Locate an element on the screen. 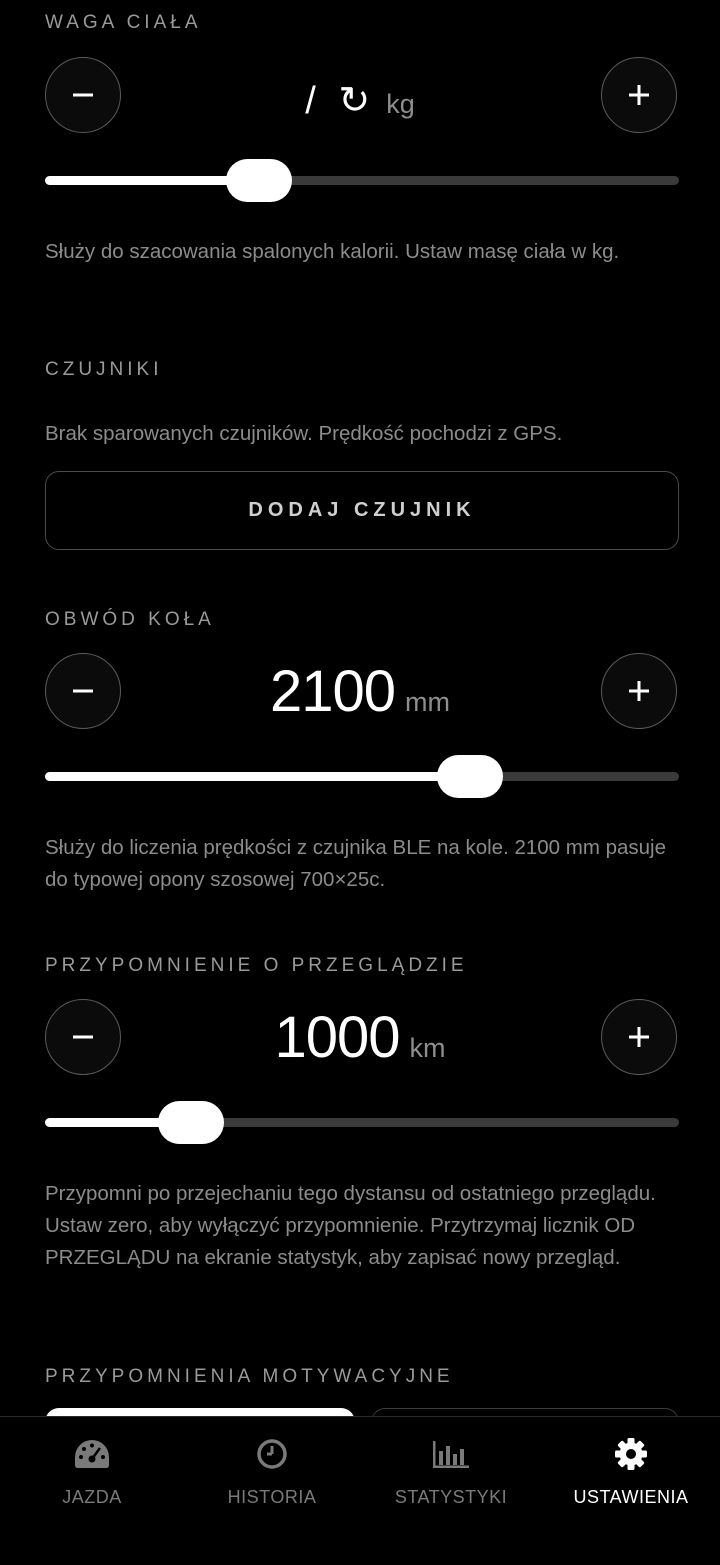 This screenshot has width=720, height=1565. add-sensor-button: DODAJ CZUJNIK is located at coordinates (362, 510).